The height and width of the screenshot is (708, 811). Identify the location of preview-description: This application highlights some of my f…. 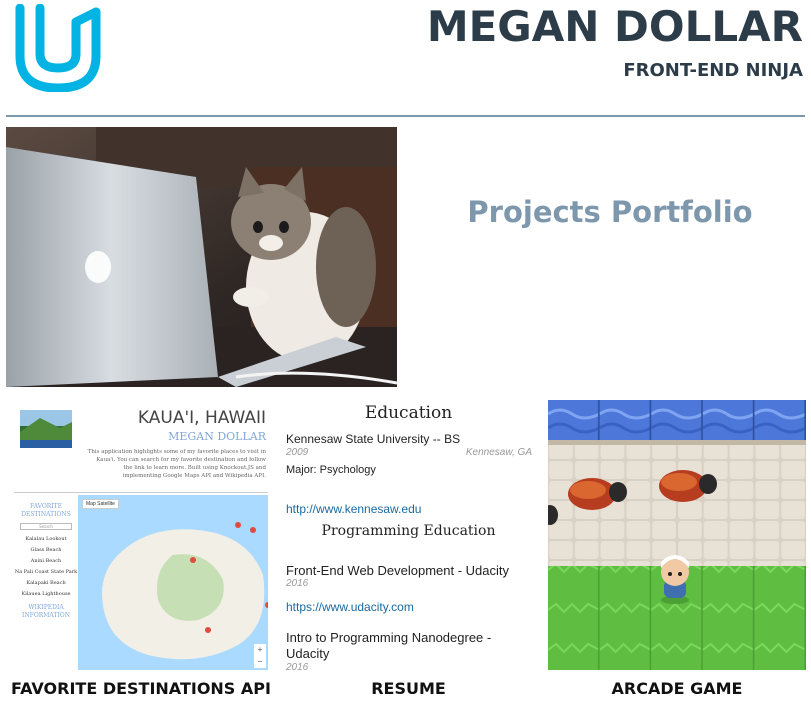
(176, 464).